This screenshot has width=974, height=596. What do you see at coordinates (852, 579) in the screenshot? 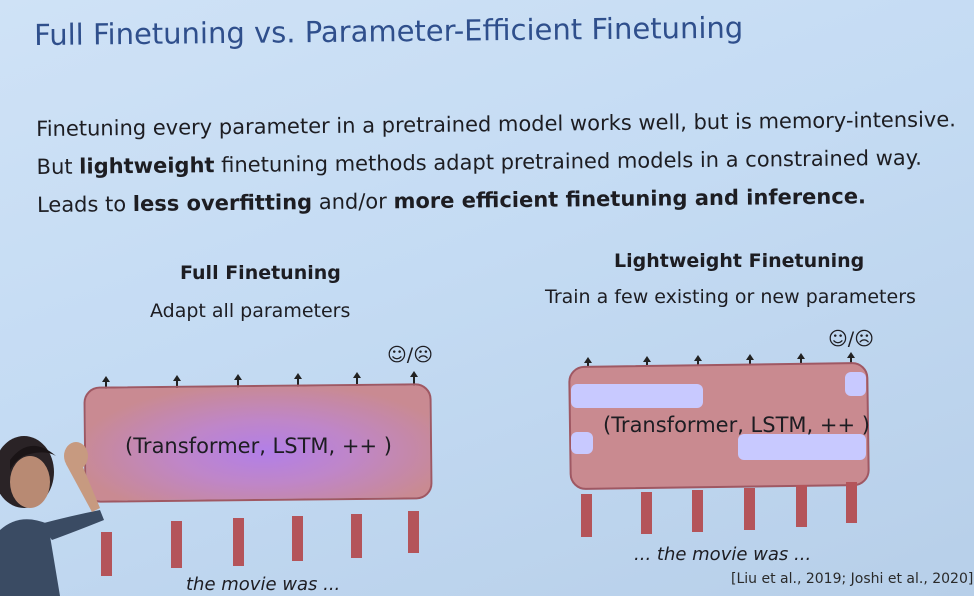
I see `citation: [Liu et al., 2019; Joshi et al., 2020]` at bounding box center [852, 579].